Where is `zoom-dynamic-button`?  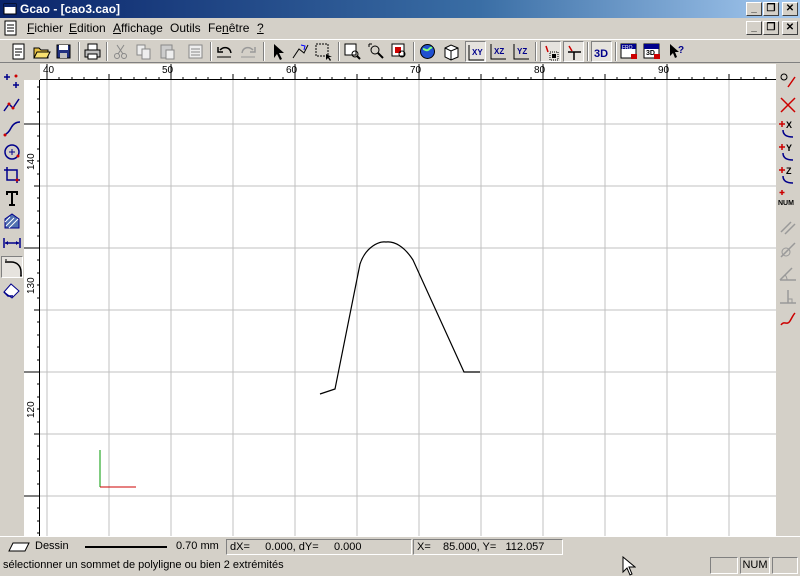 zoom-dynamic-button is located at coordinates (376, 51).